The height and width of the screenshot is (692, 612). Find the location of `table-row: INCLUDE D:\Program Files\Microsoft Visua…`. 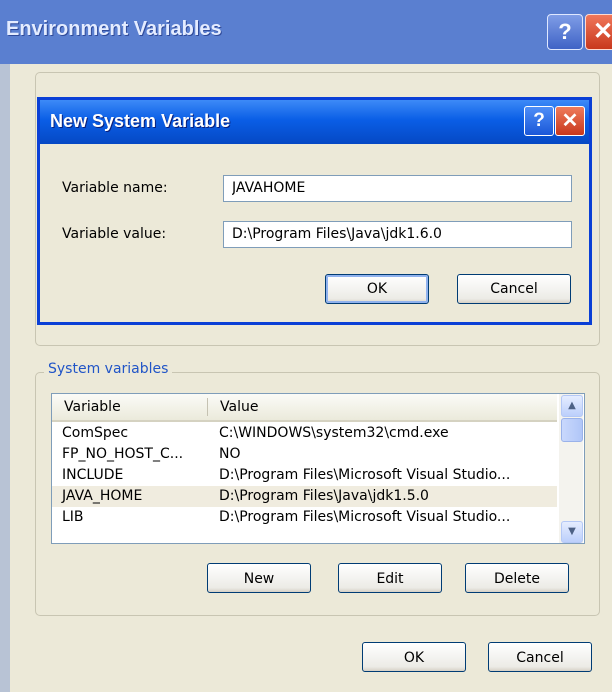

table-row: INCLUDE D:\Program Files\Microsoft Visua… is located at coordinates (304, 475).